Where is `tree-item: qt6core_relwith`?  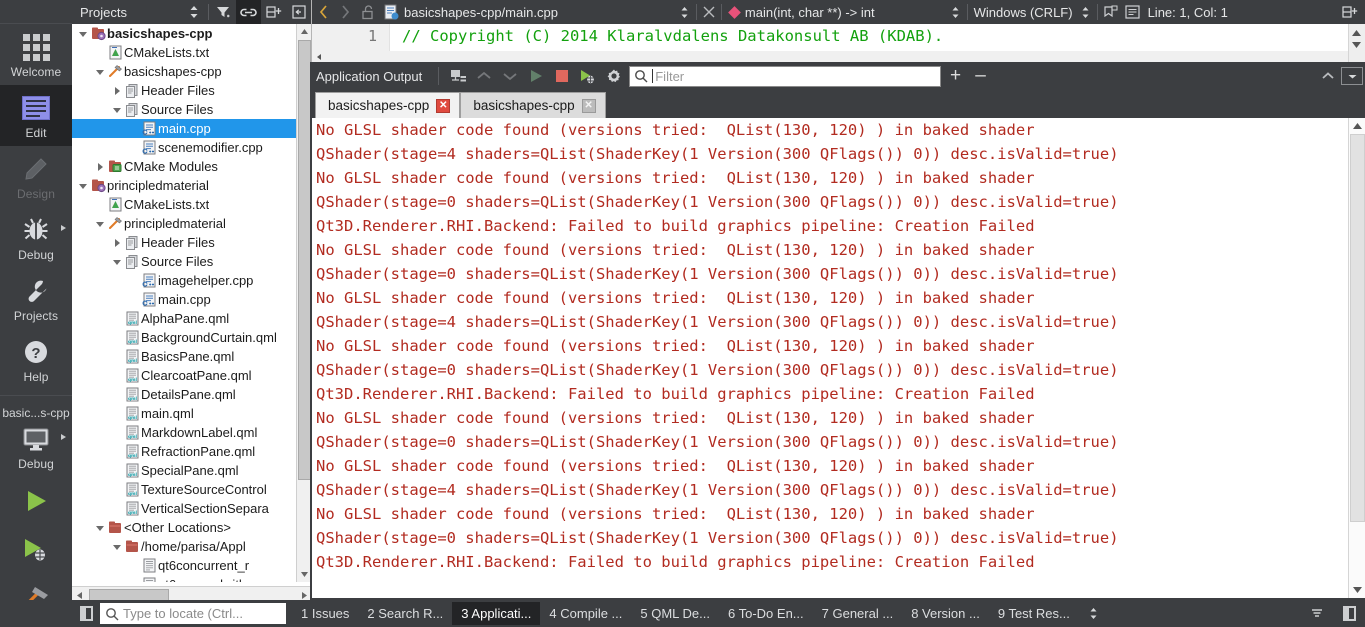 tree-item: qt6core_relwith is located at coordinates (184, 578).